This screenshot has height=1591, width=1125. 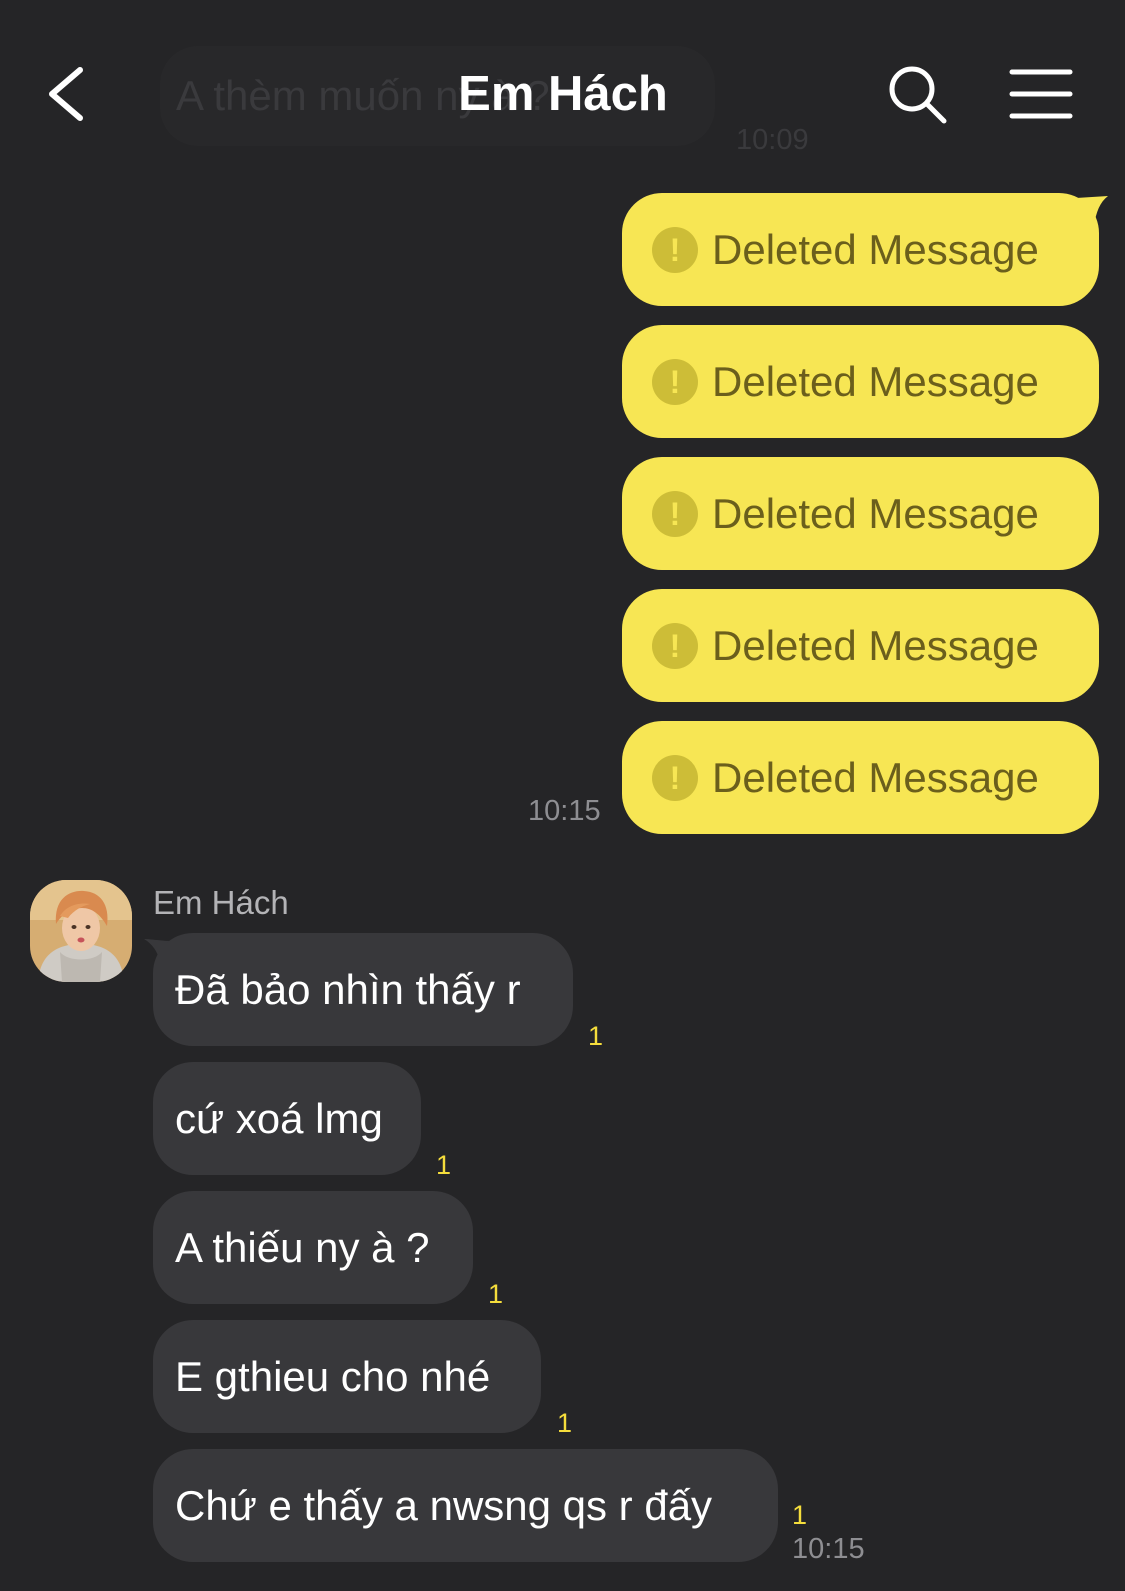 I want to click on chevron-left-icon, so click(x=66, y=94).